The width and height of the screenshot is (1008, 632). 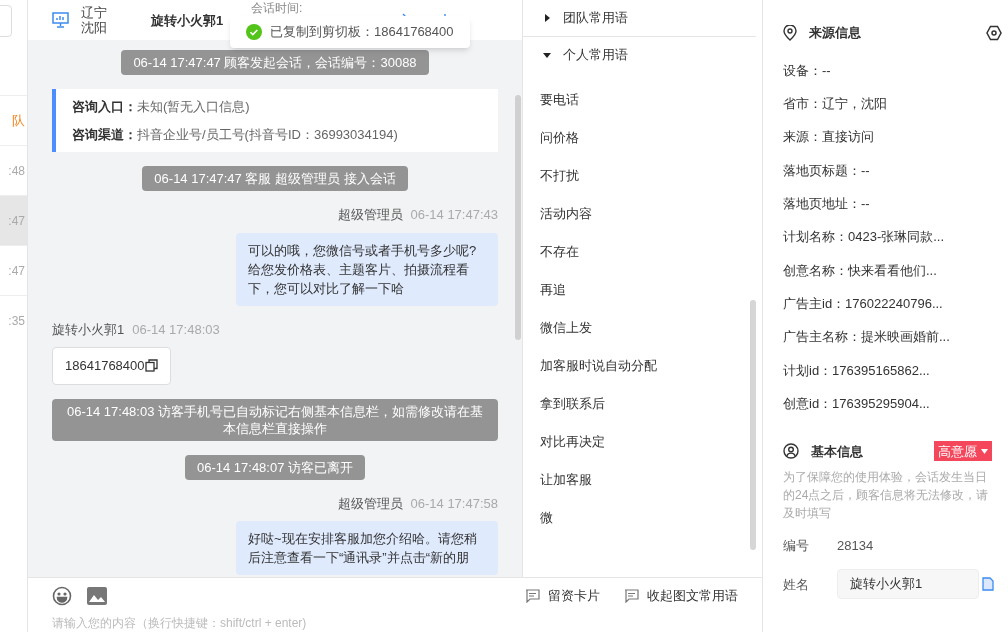 What do you see at coordinates (791, 451) in the screenshot?
I see `user-icon` at bounding box center [791, 451].